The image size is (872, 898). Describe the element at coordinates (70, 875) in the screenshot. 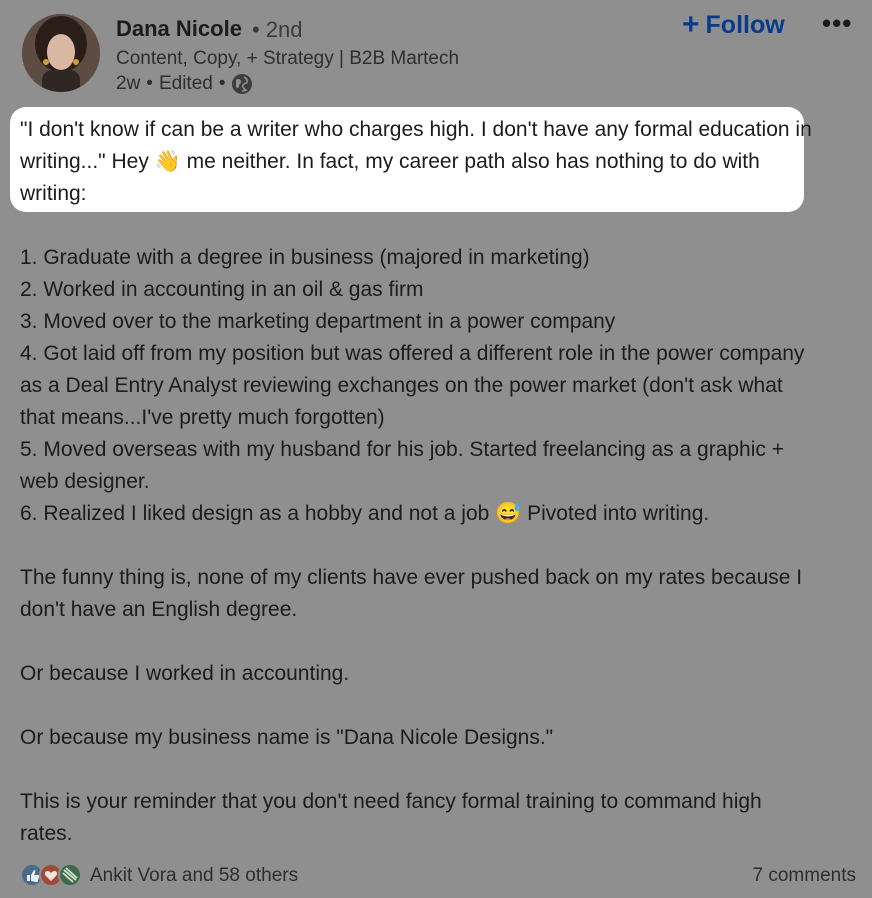

I see `insightful-reaction-icon` at that location.